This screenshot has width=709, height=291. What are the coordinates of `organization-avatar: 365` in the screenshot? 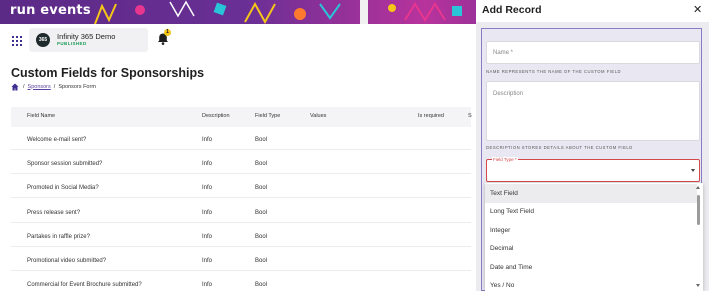 It's located at (43, 40).